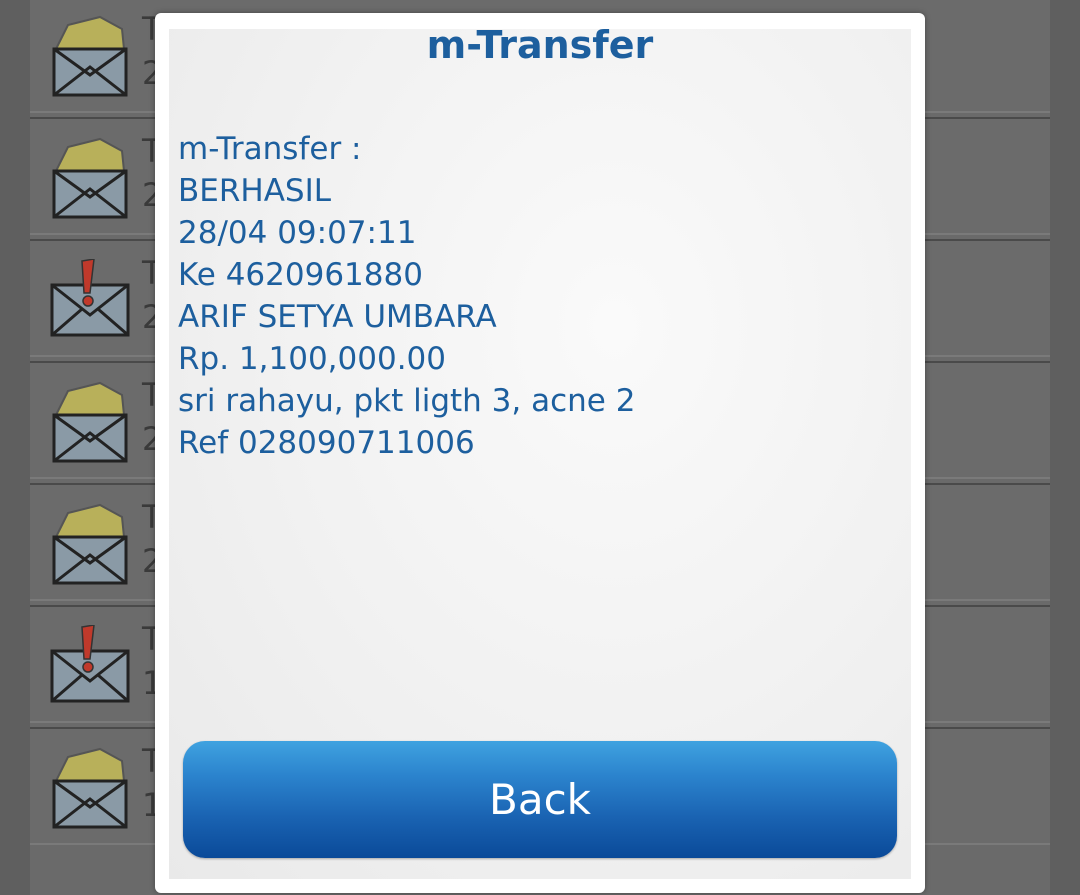 The height and width of the screenshot is (895, 1080). What do you see at coordinates (255, 191) in the screenshot?
I see `message-line-status: BERHASIL` at bounding box center [255, 191].